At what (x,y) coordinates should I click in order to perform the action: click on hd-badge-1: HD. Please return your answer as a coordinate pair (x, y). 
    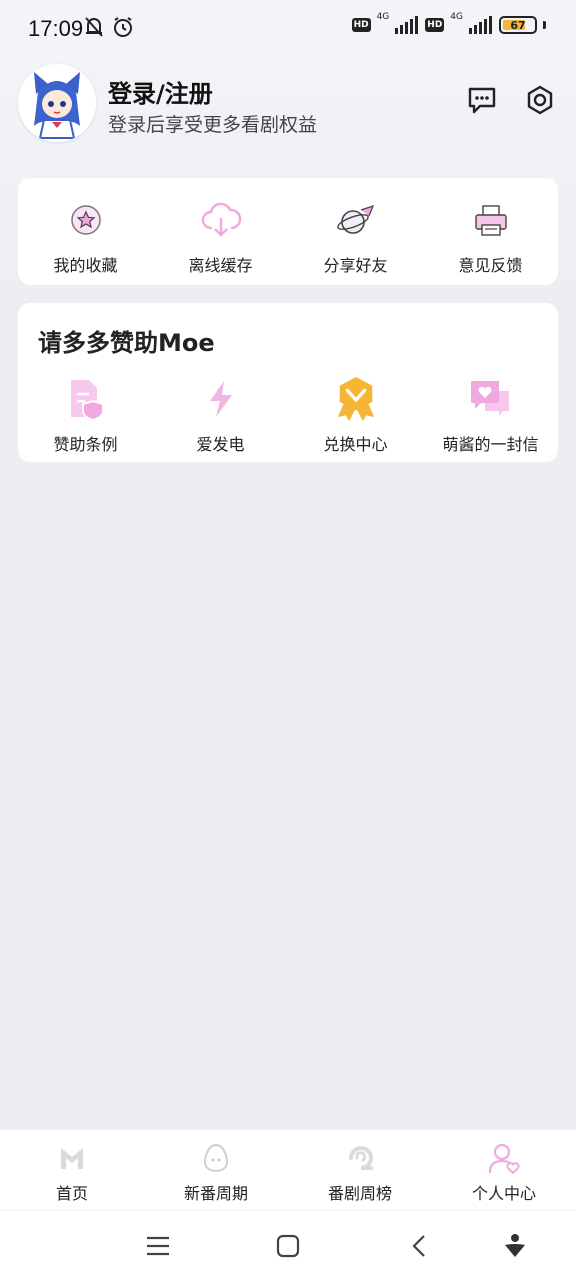
    Looking at the image, I should click on (361, 25).